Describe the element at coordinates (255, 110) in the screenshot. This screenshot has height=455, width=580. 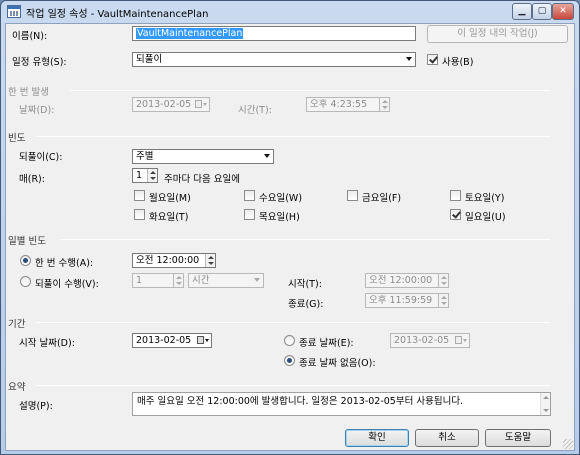
I see `one-time-time-label: 시간(T):` at that location.